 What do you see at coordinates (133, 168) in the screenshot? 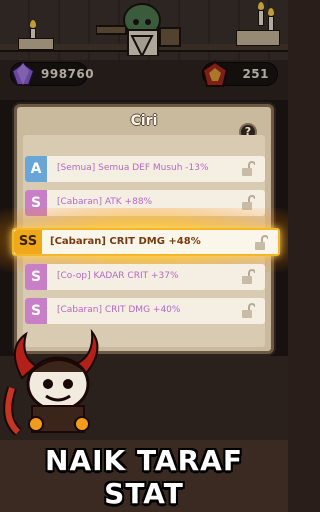
I see `stat-text: [Semua] Semua DEF Musuh -13%` at bounding box center [133, 168].